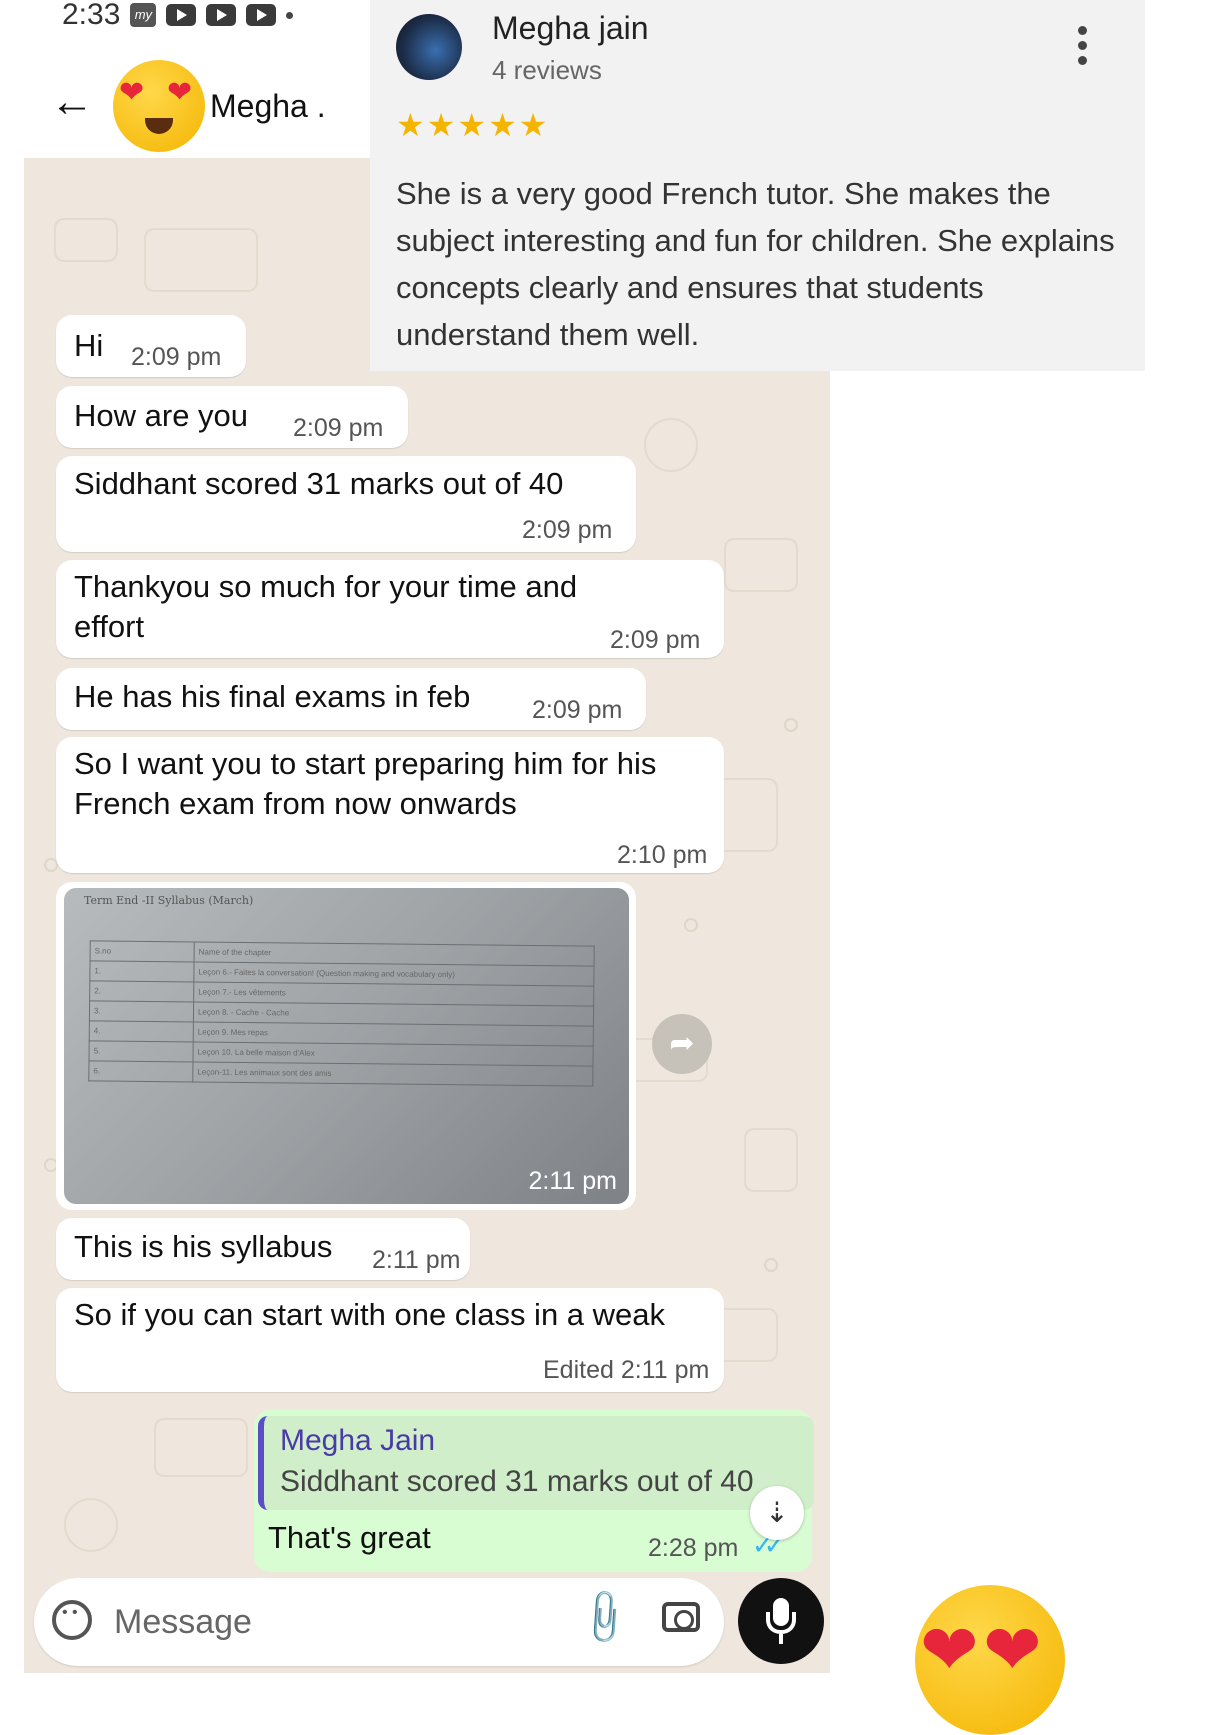 The width and height of the screenshot is (1220, 1735). I want to click on more-vert-icon, so click(1083, 45).